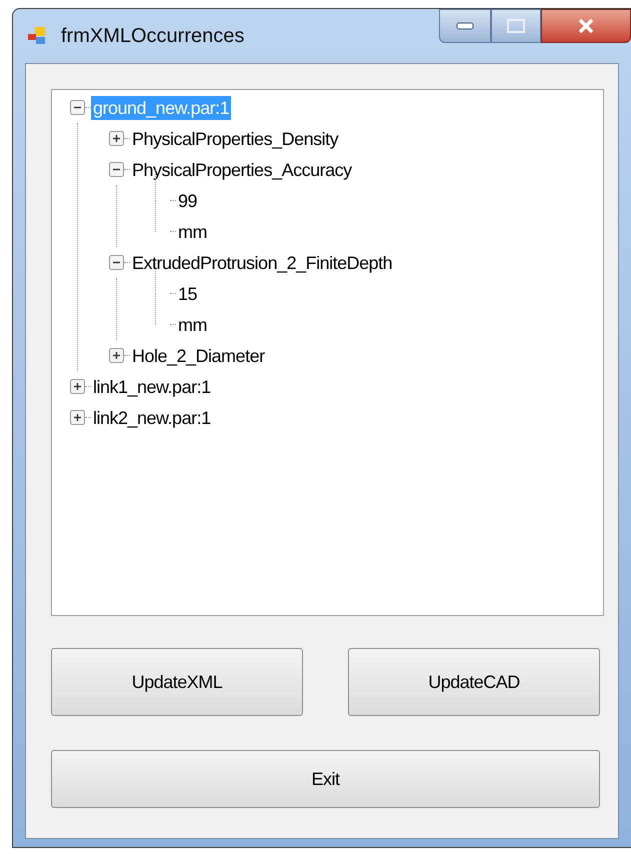 This screenshot has width=631, height=854. I want to click on minimize-icon, so click(465, 26).